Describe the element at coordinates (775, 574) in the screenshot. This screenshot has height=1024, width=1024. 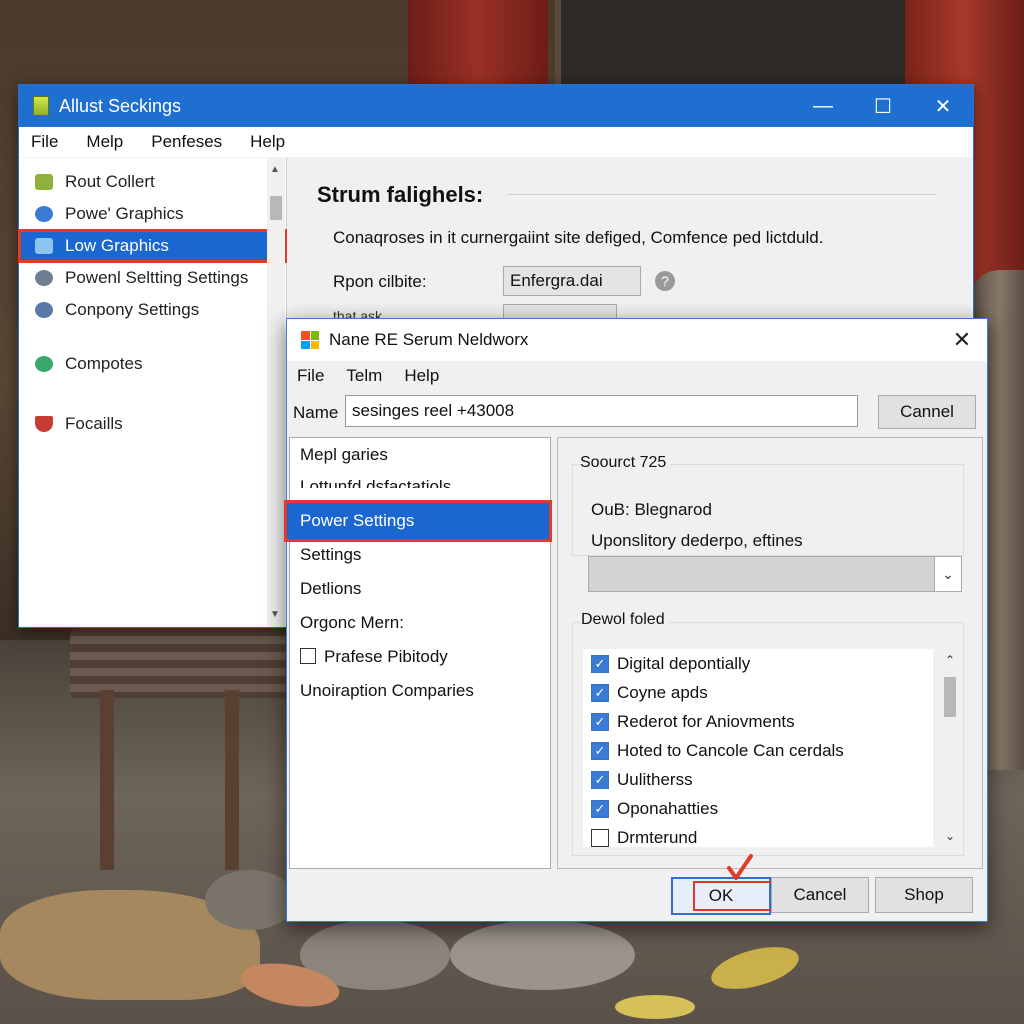
I see `dropdown-select: ⌄` at that location.